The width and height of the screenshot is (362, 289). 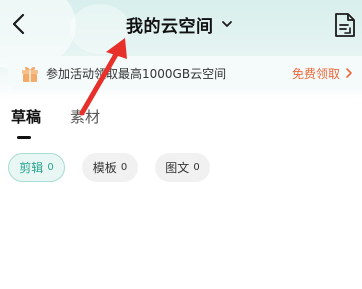 What do you see at coordinates (315, 73) in the screenshot?
I see `free-claim-label: 免费领取` at bounding box center [315, 73].